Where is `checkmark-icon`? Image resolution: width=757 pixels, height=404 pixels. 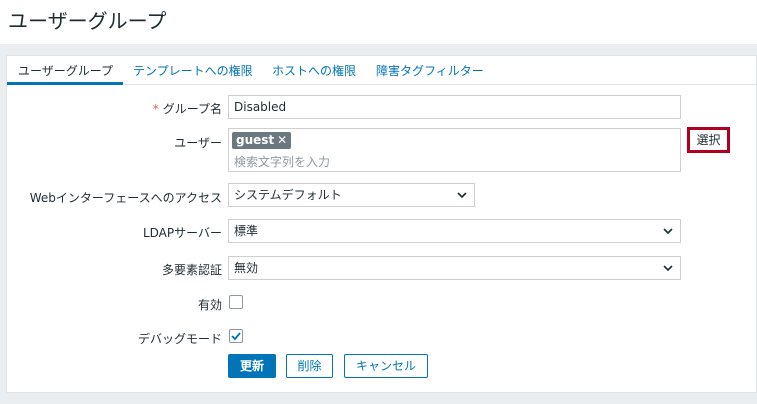
checkmark-icon is located at coordinates (236, 336).